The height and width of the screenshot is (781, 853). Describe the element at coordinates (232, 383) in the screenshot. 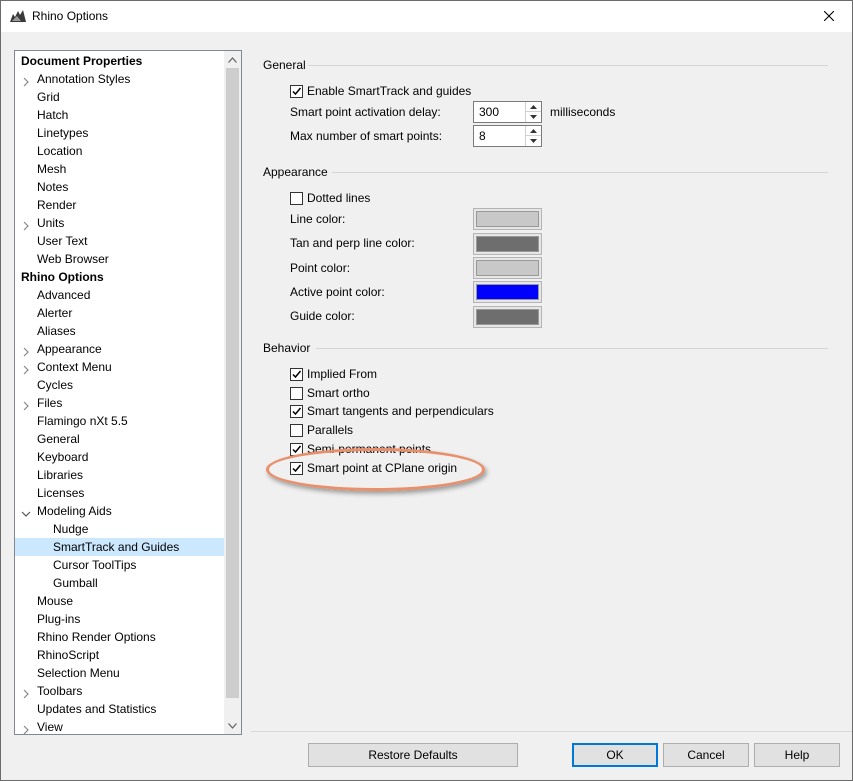

I see `scroll-thumb` at that location.